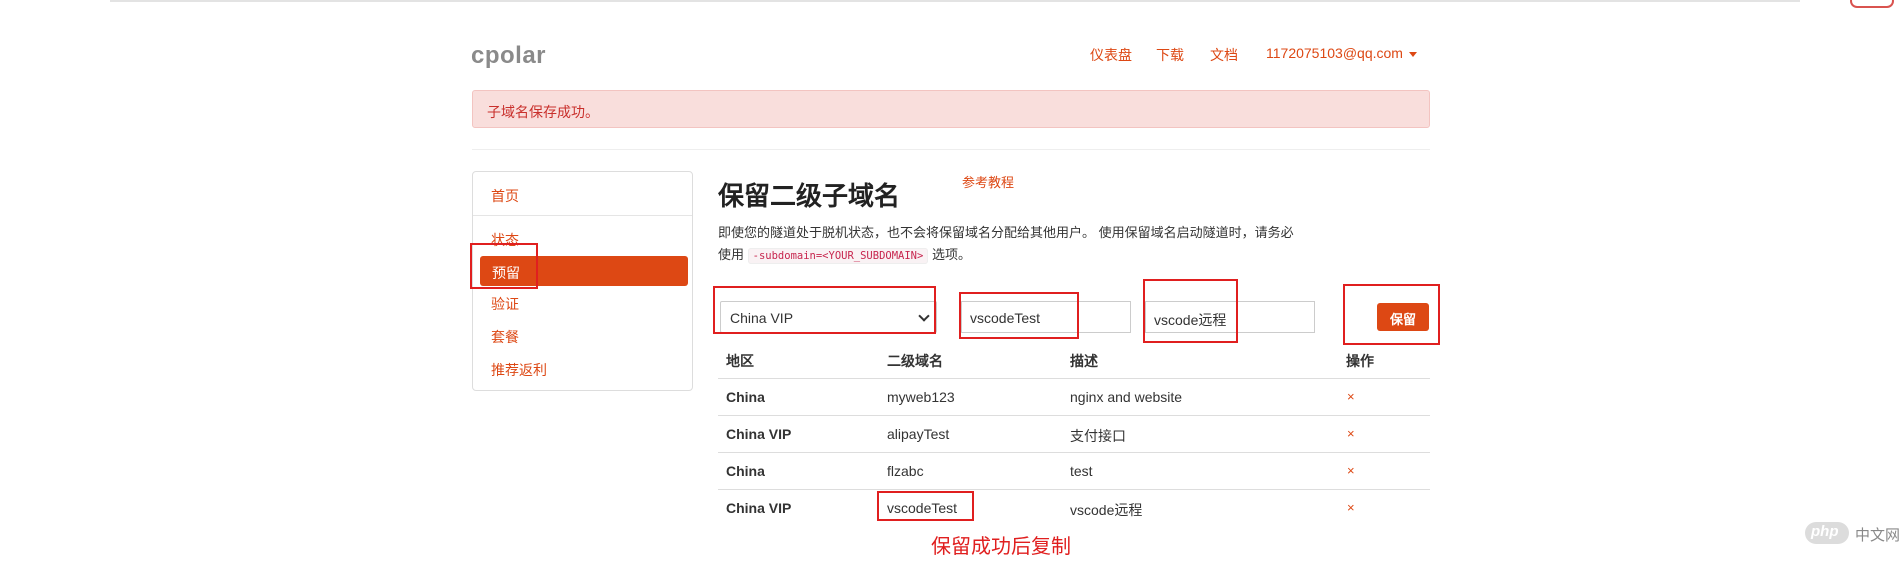  Describe the element at coordinates (1827, 533) in the screenshot. I see `php-logo: php` at that location.